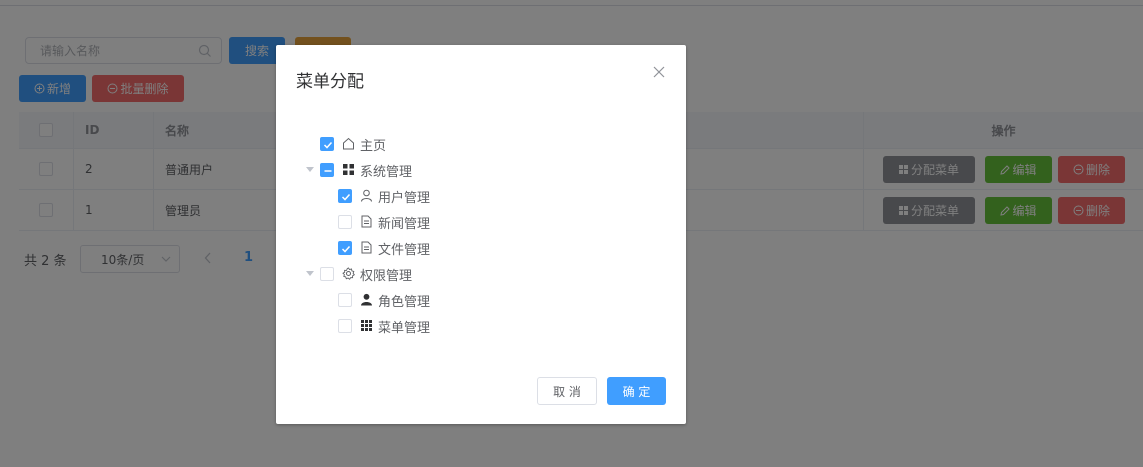  What do you see at coordinates (659, 72) in the screenshot?
I see `close-icon` at bounding box center [659, 72].